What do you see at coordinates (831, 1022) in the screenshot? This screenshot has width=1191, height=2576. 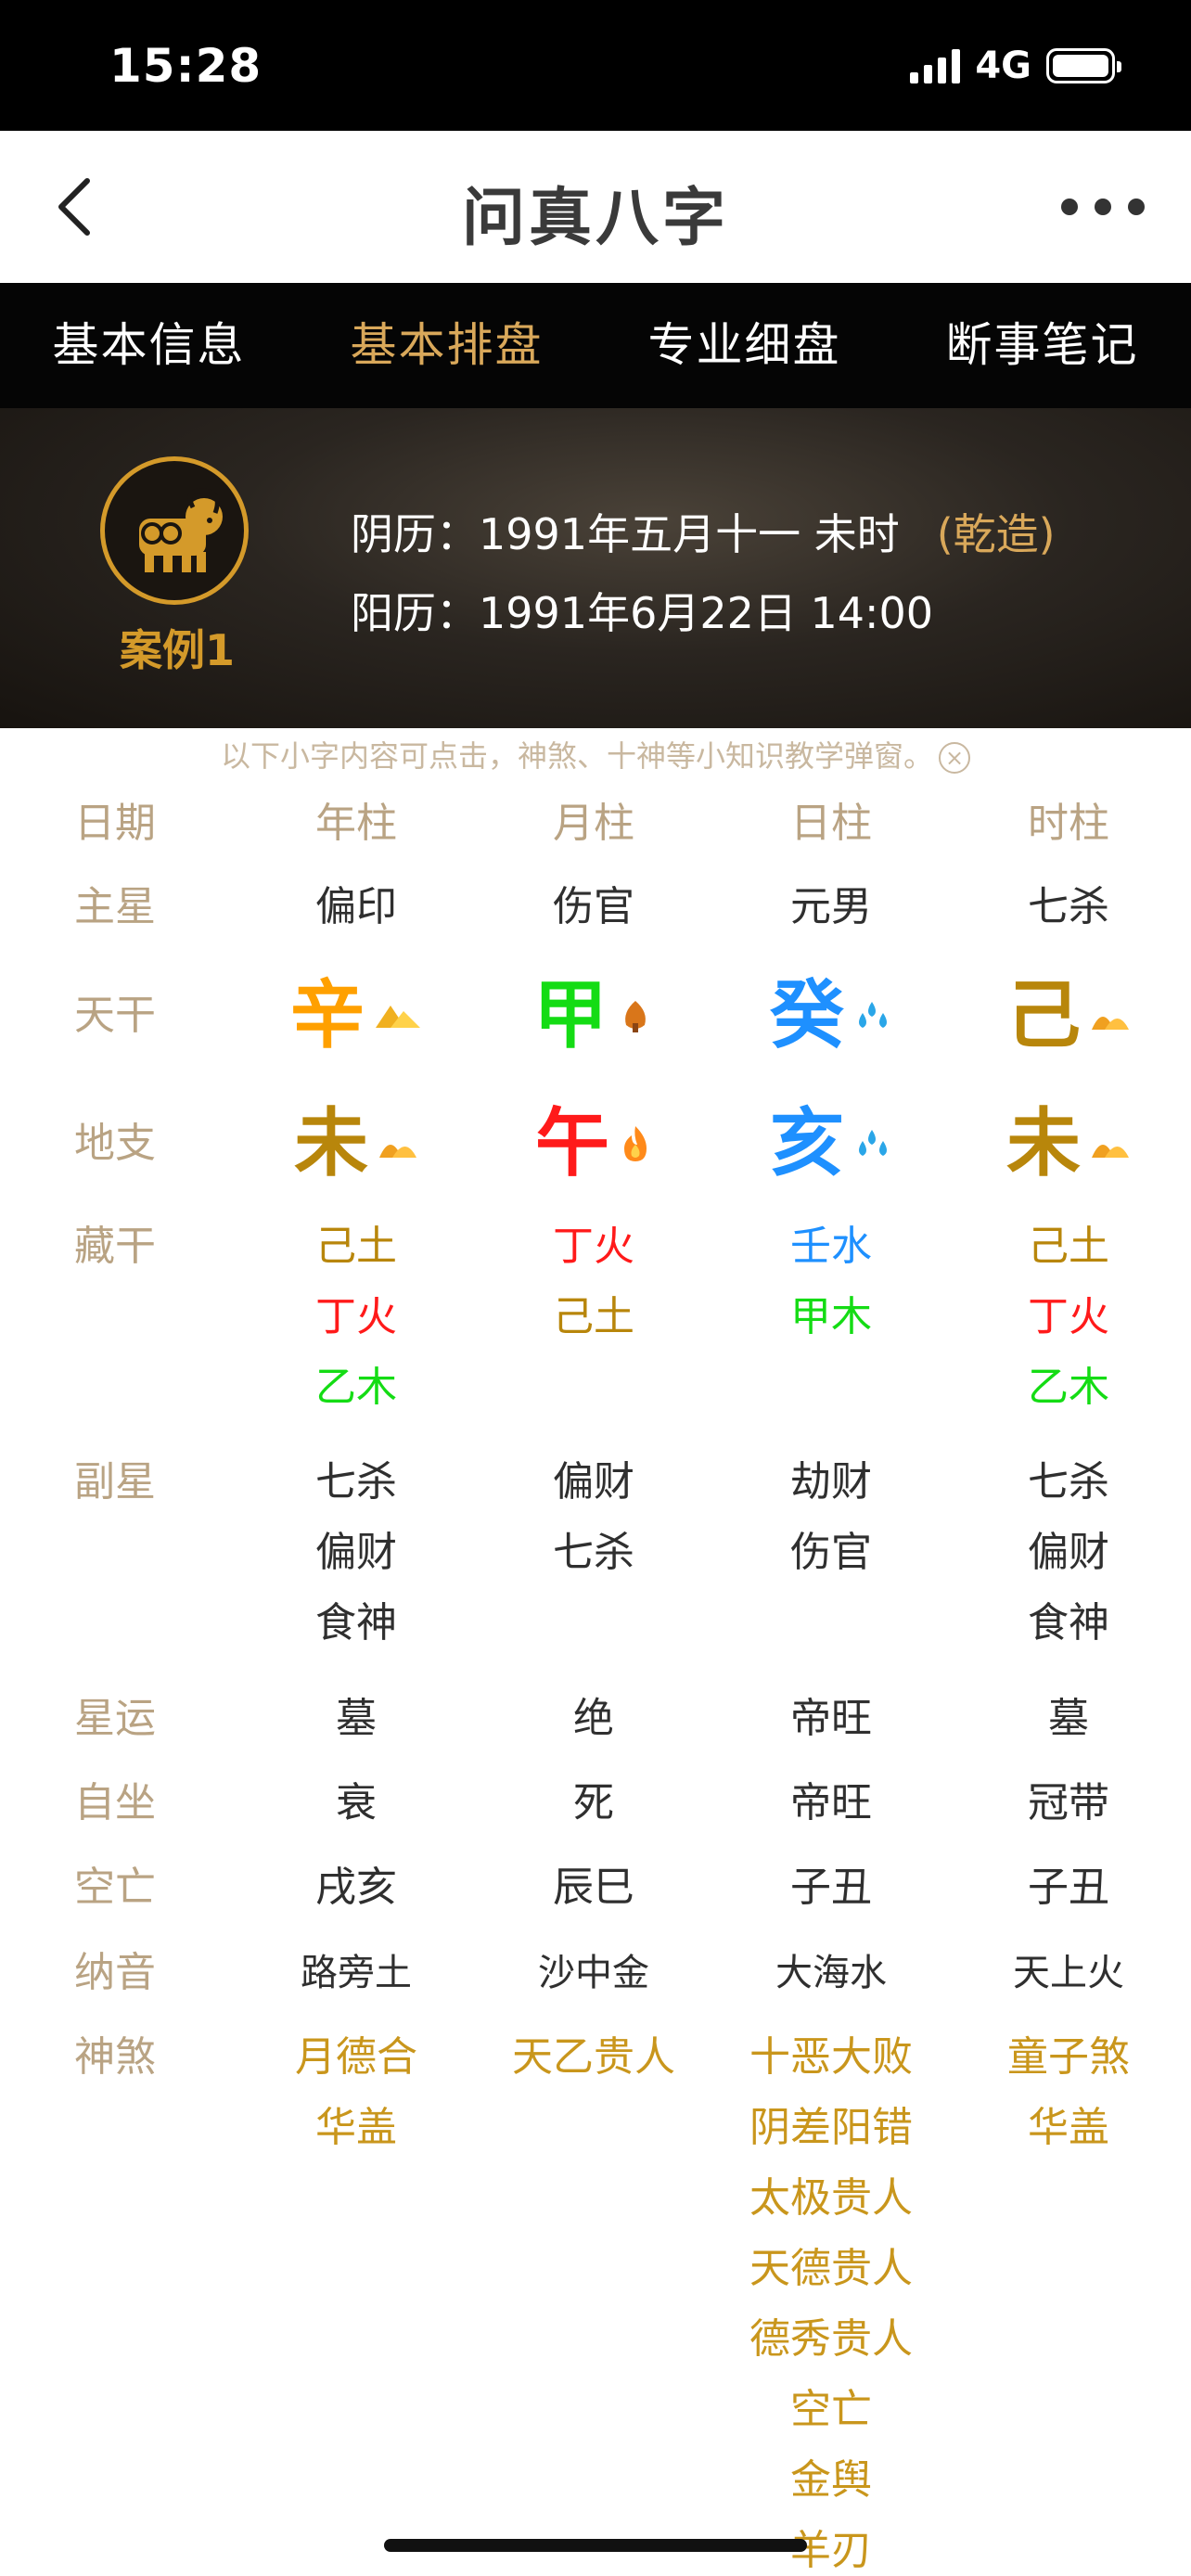 I see `stem-day: 癸` at bounding box center [831, 1022].